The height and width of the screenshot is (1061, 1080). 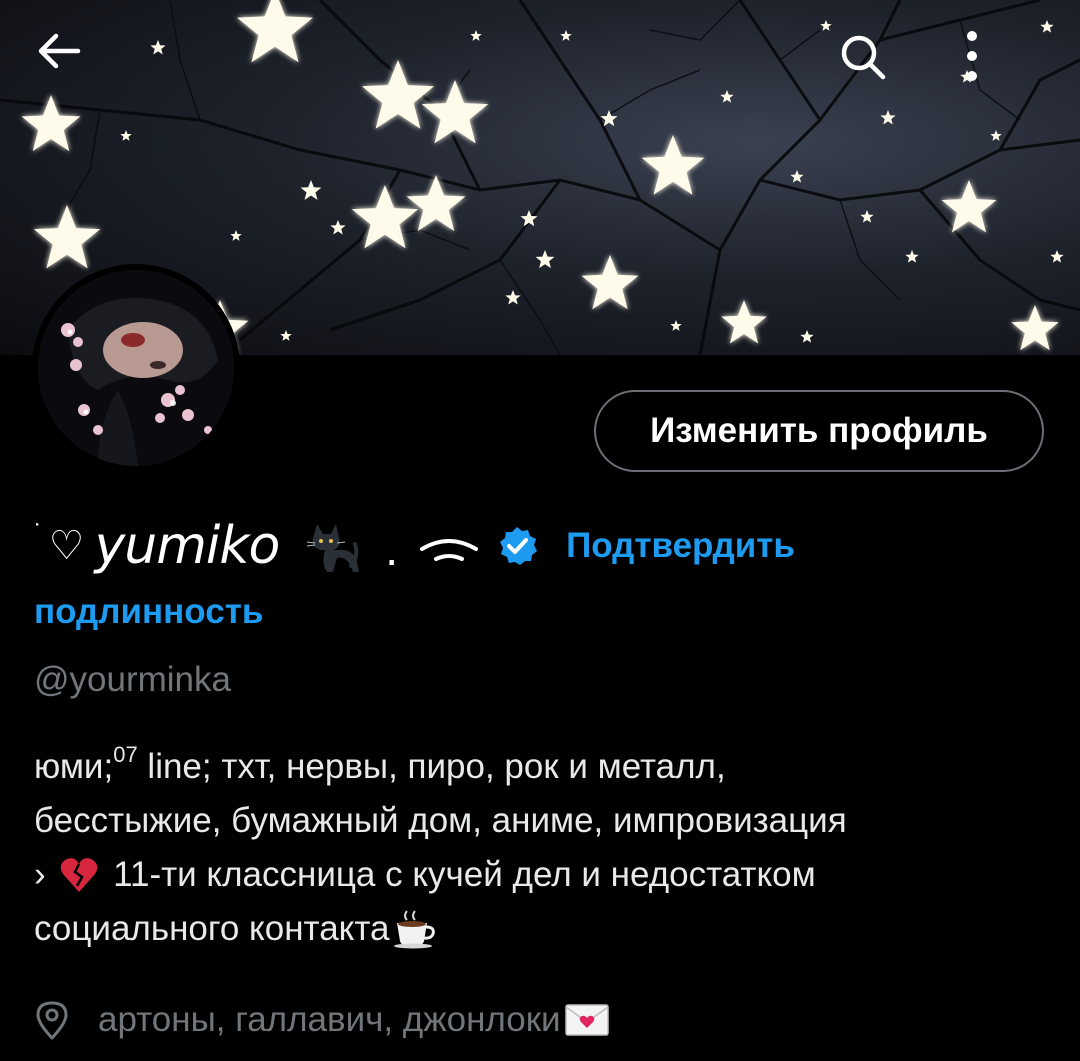 What do you see at coordinates (517, 546) in the screenshot?
I see `verified-badge-icon` at bounding box center [517, 546].